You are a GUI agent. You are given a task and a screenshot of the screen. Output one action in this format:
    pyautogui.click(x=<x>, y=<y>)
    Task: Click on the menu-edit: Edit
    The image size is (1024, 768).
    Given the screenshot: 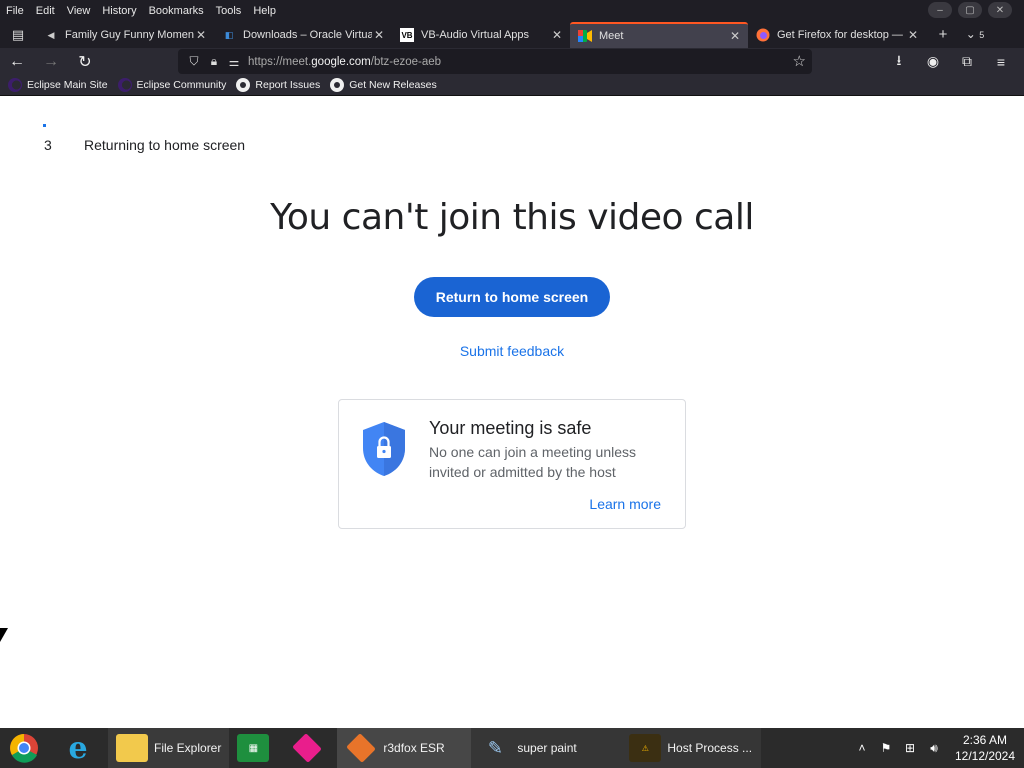 What is the action you would take?
    pyautogui.click(x=45, y=11)
    